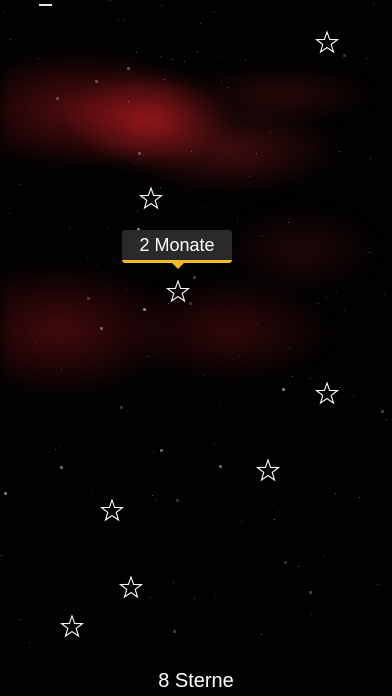  I want to click on status-bar-indicator, so click(45, 5).